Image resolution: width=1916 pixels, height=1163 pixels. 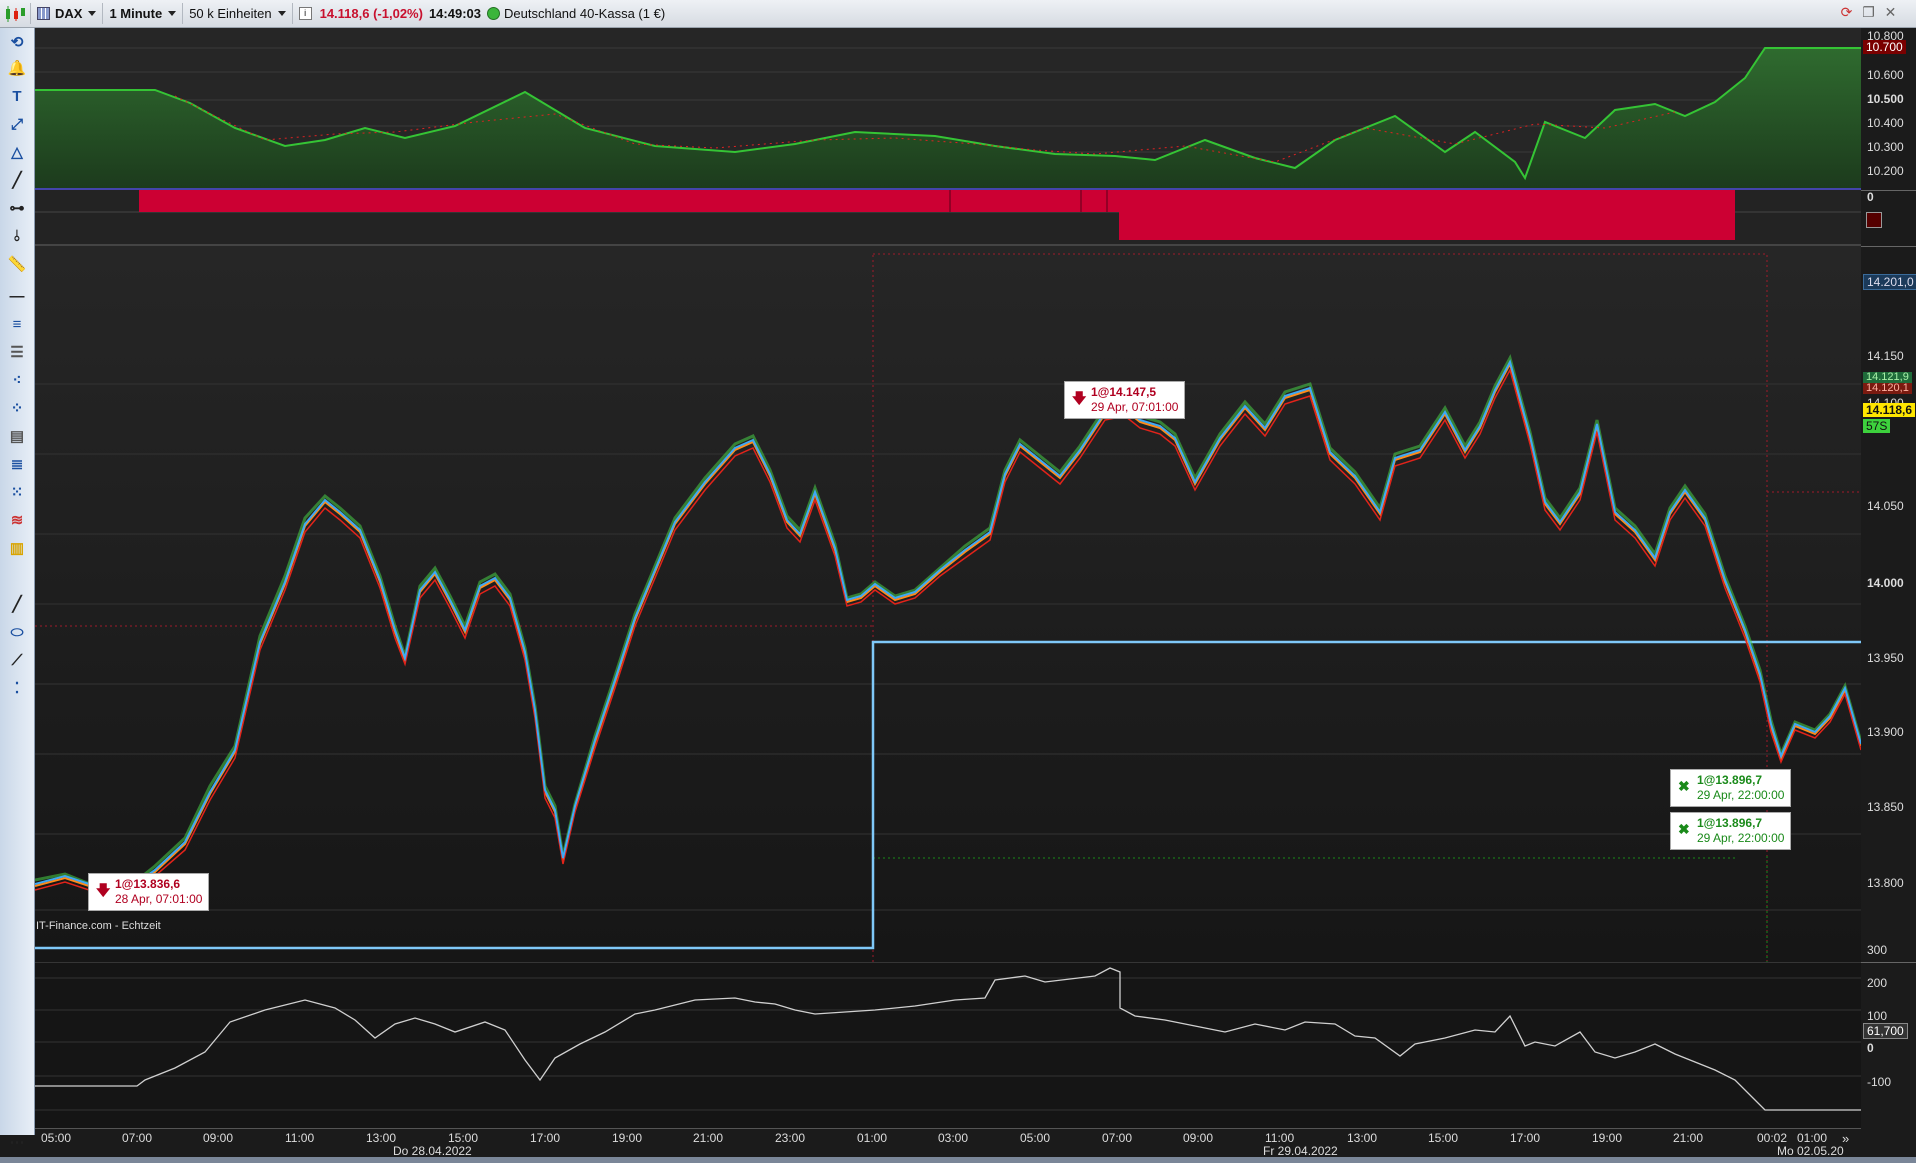 What do you see at coordinates (17, 661) in the screenshot?
I see `brush-tool-icon: ⟋` at bounding box center [17, 661].